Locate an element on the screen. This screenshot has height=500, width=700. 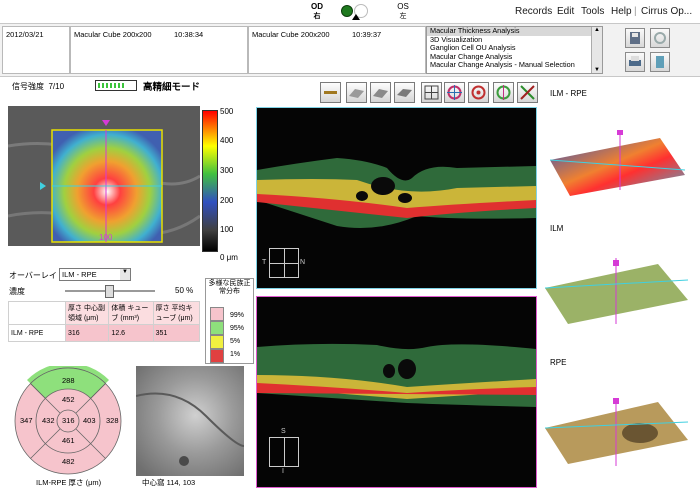
etdrs-inferior-outer: 482 is located at coordinates (68, 461).